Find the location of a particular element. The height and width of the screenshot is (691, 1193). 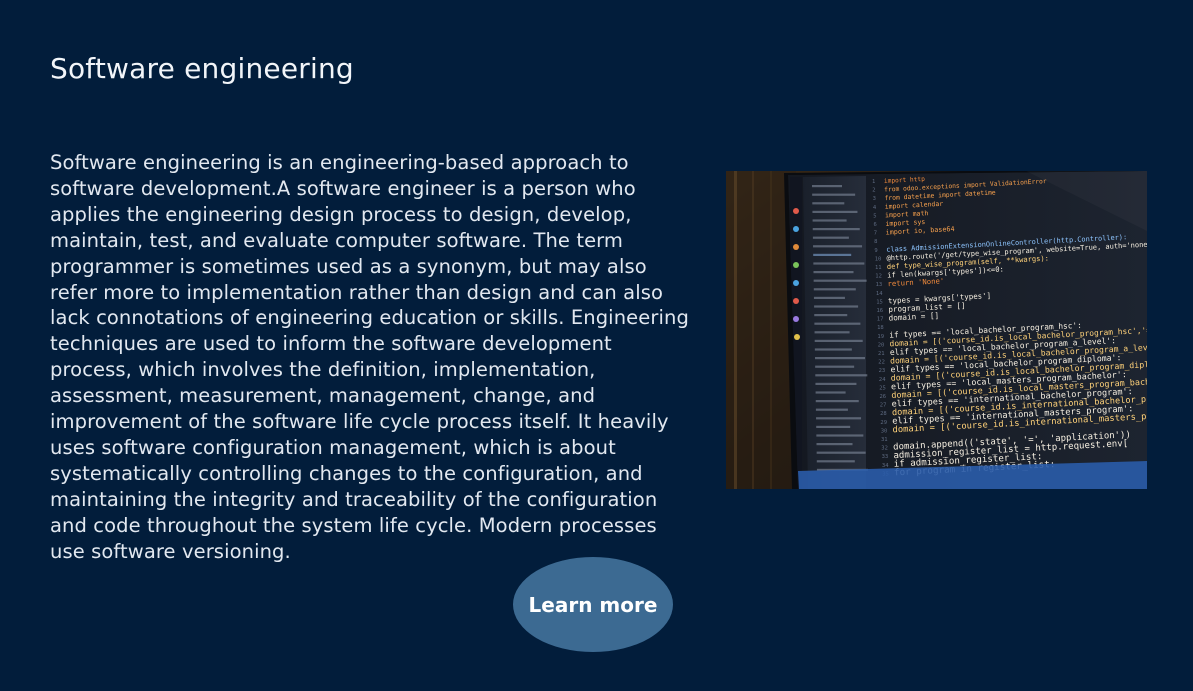

line-number: 34 is located at coordinates (885, 466).